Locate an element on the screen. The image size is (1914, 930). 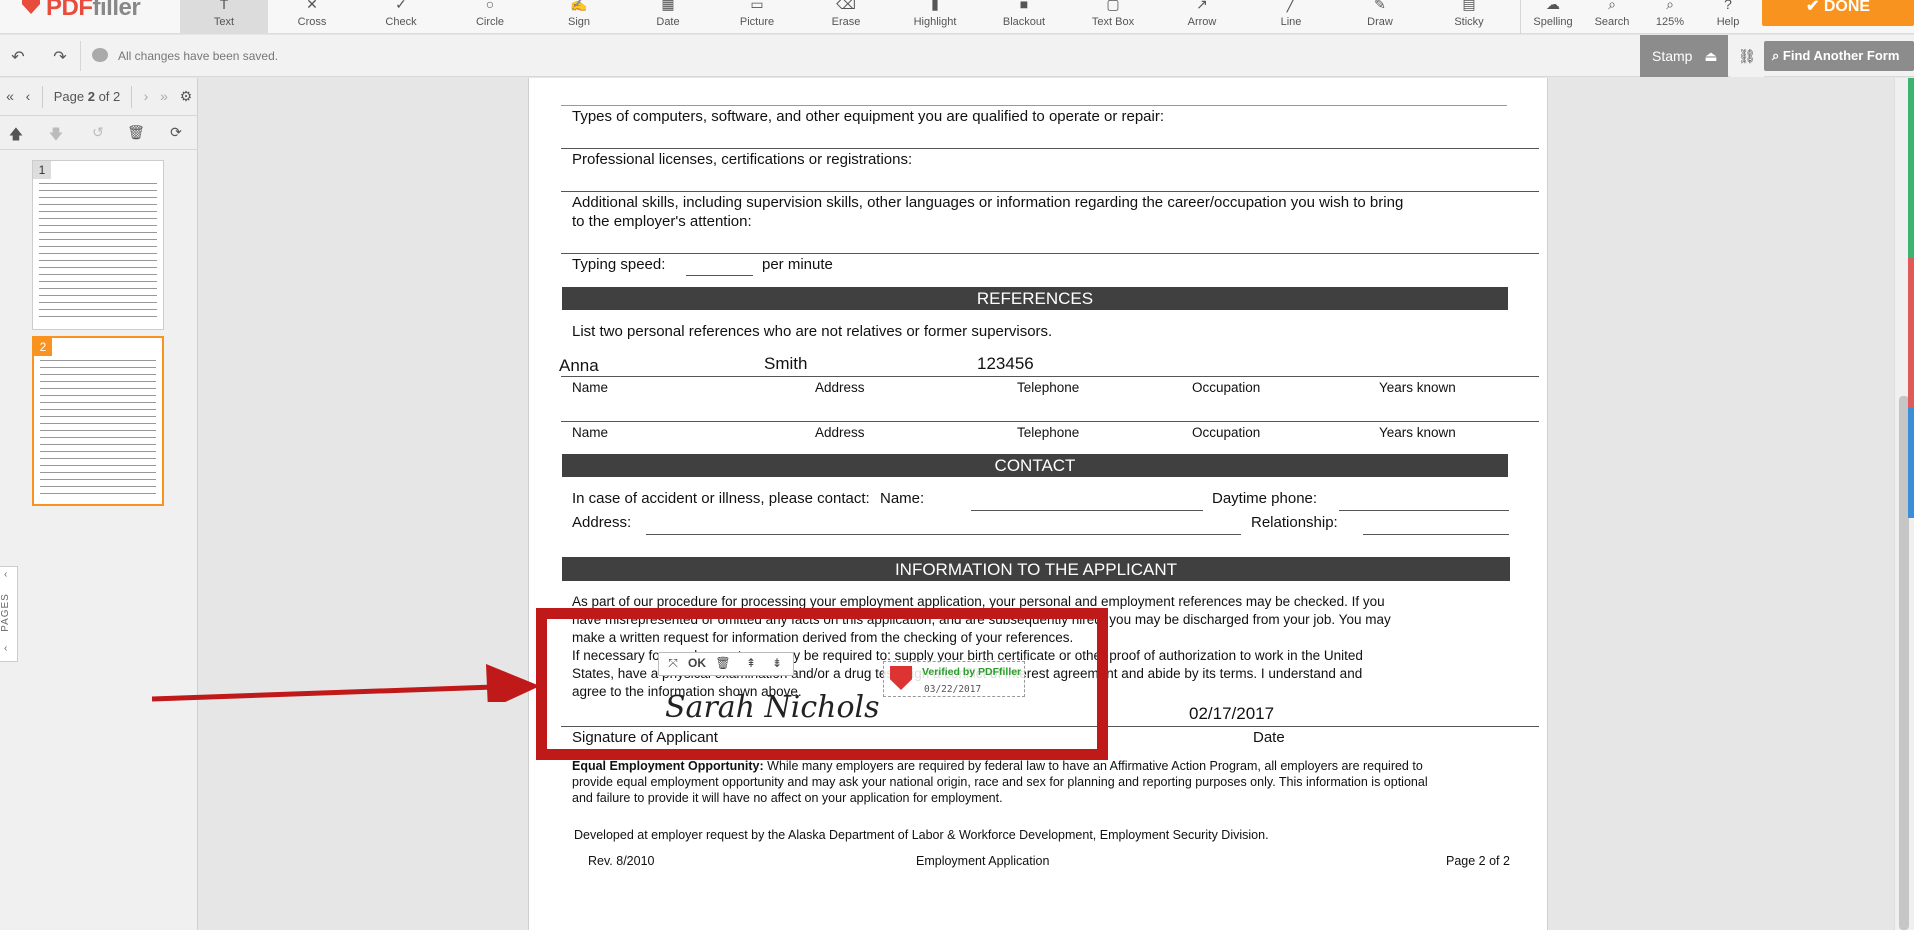
tool-circle: ○ Circle is located at coordinates (490, 17).